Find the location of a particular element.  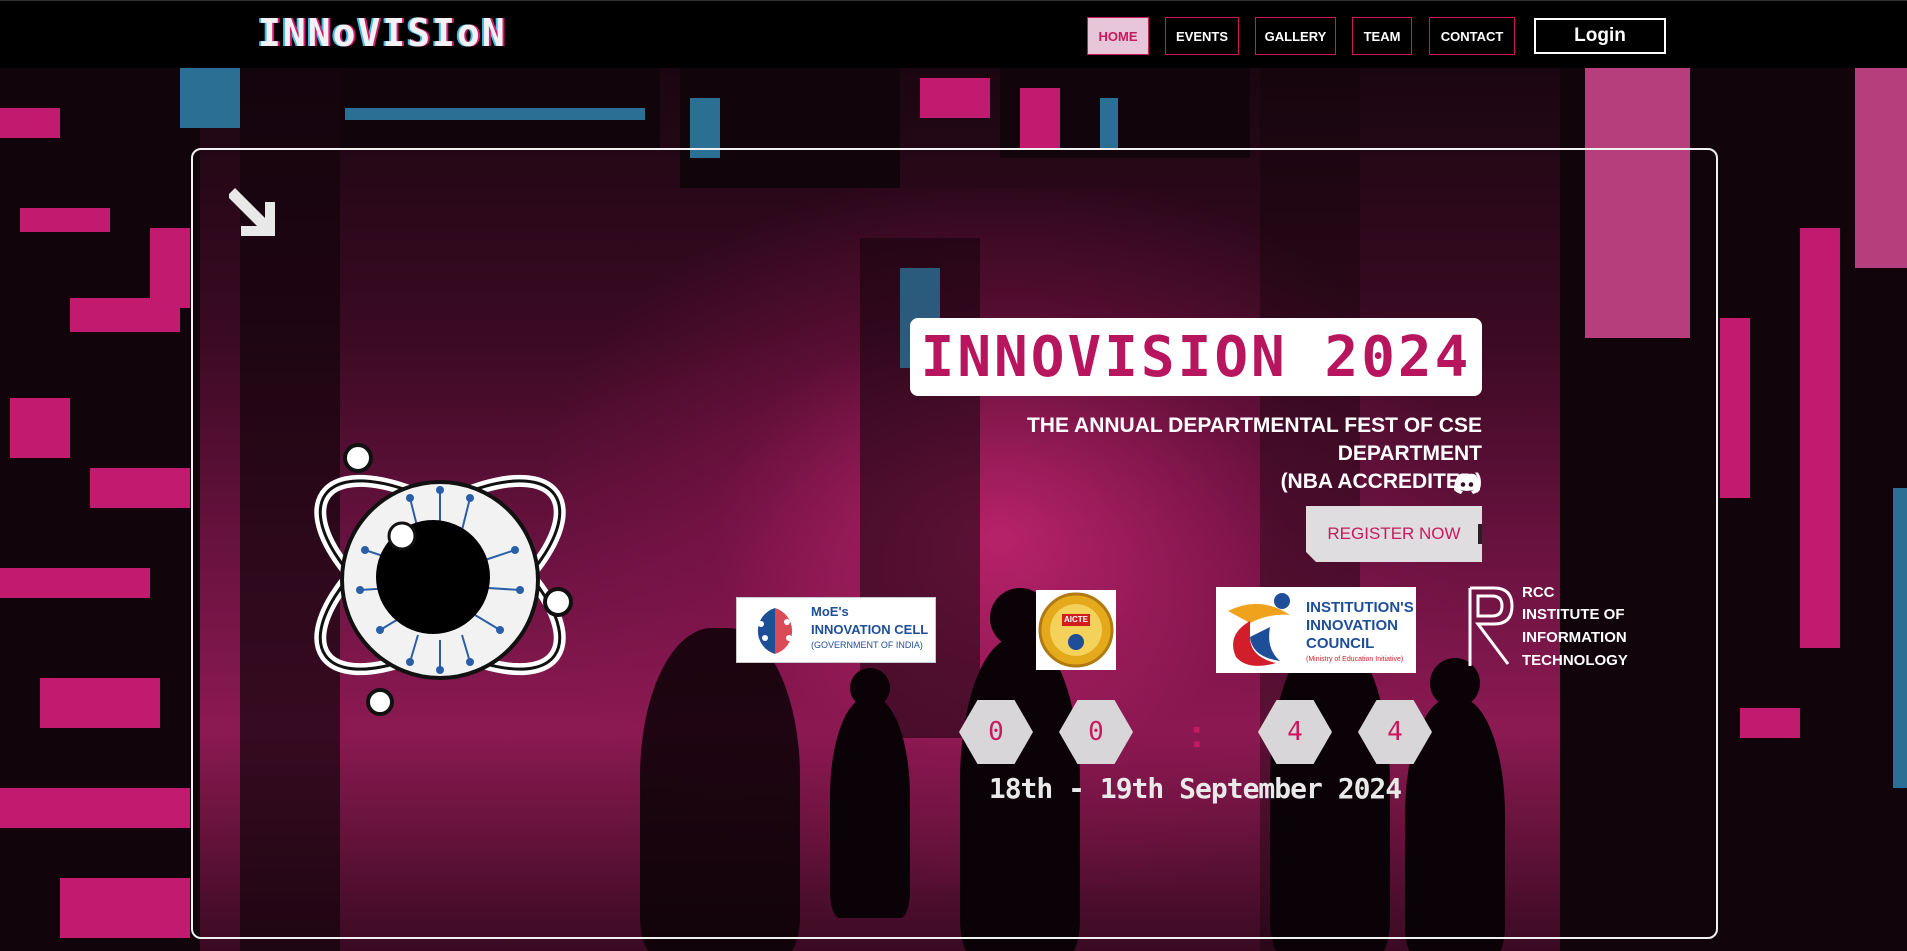

rcc-logo-line-3: INFORMATION is located at coordinates (1574, 637).